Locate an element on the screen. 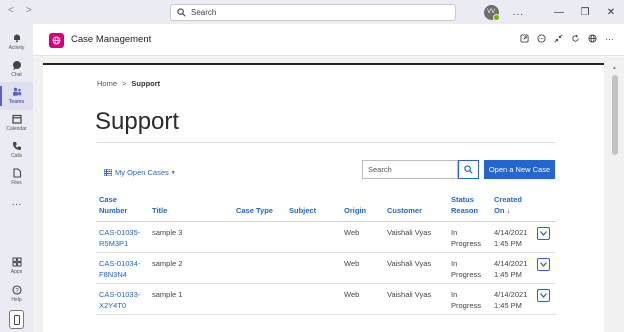 This screenshot has height=332, width=624. case-number-link: CAS-01033- X2Y4T0 is located at coordinates (122, 299).